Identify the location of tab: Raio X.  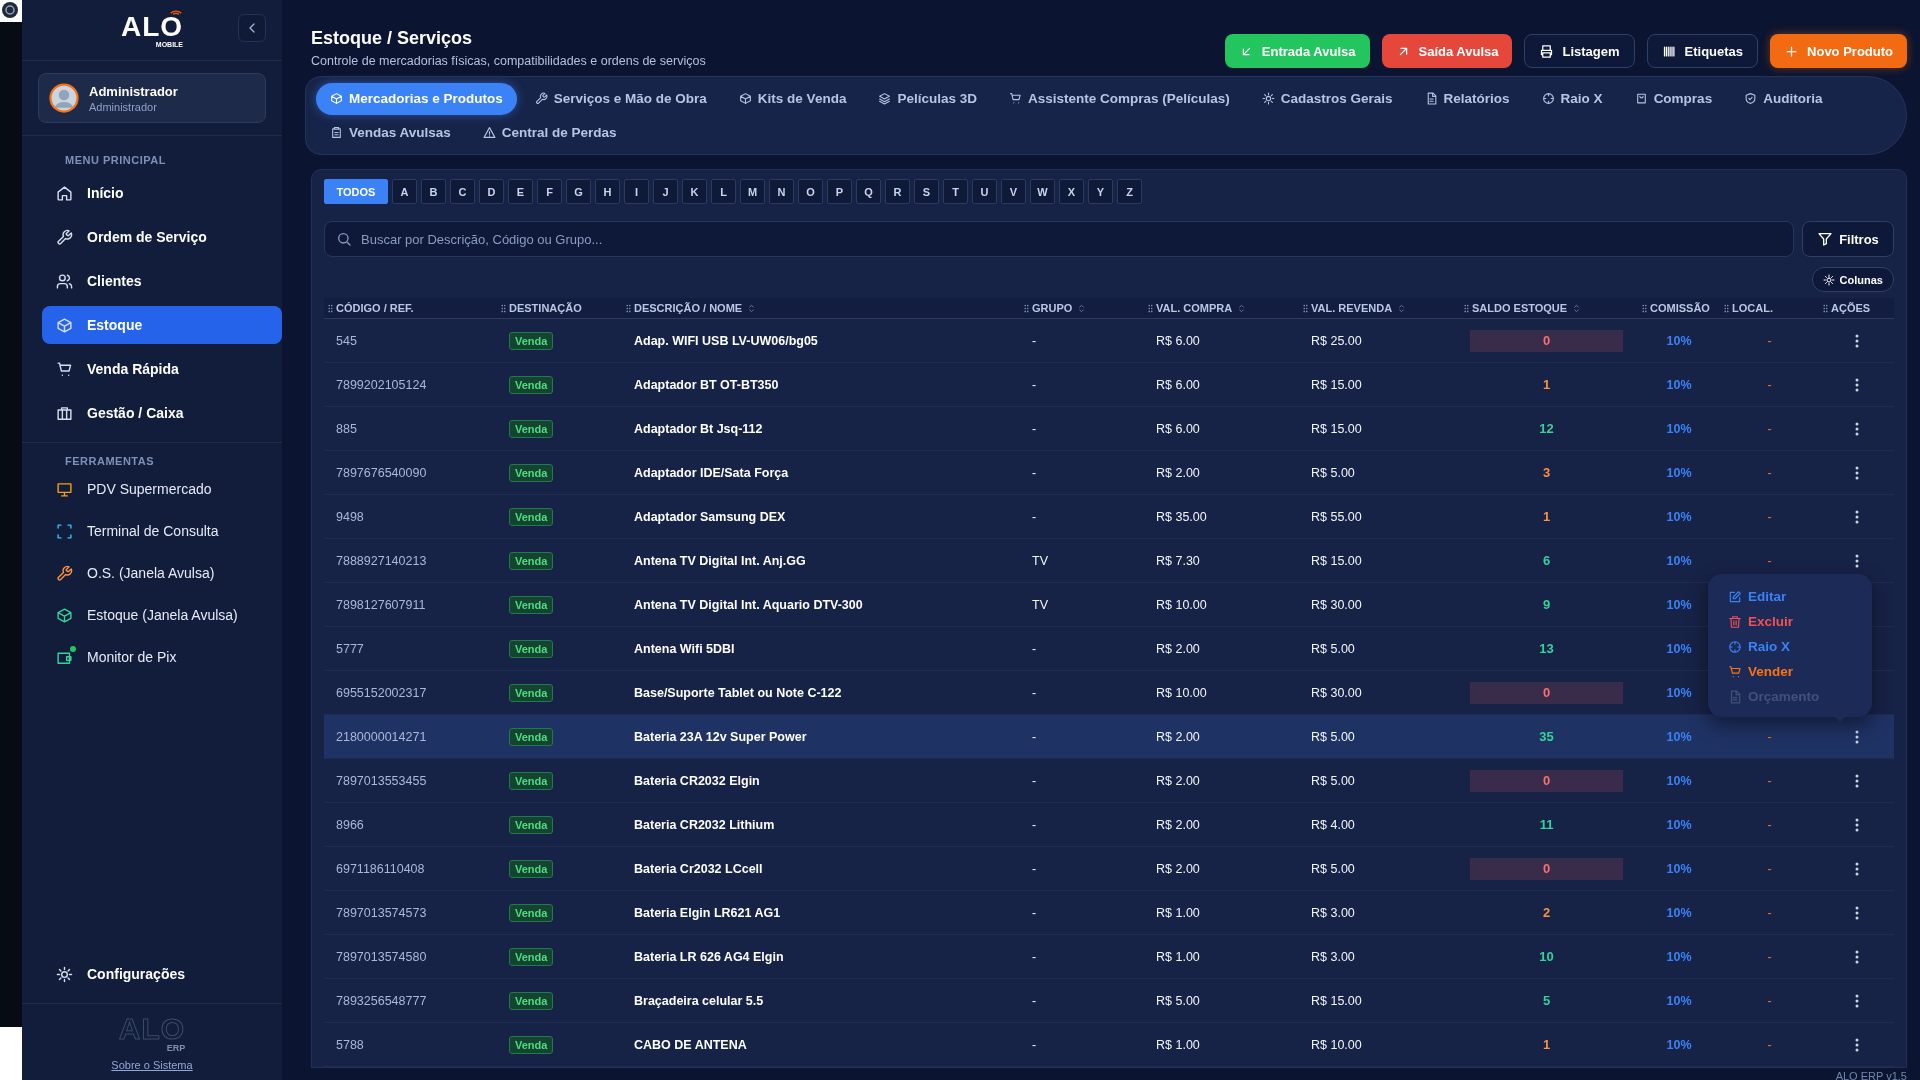
(1572, 98).